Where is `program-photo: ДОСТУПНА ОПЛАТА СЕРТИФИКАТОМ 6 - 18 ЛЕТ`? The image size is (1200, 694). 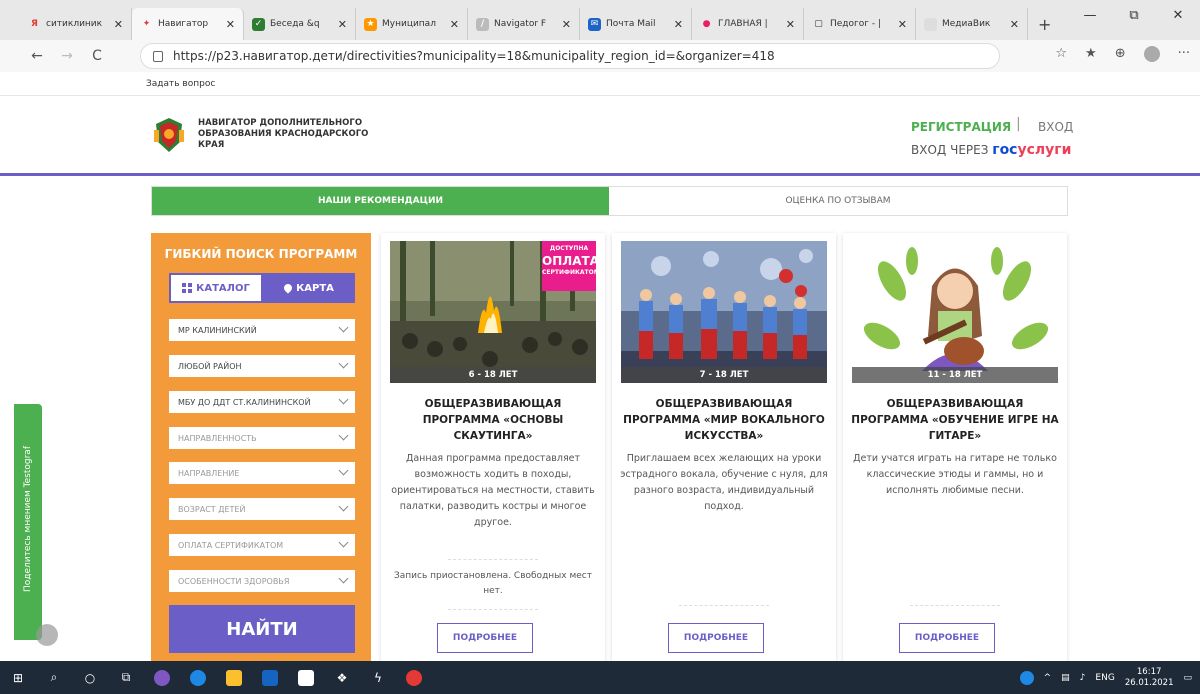 program-photo: ДОСТУПНА ОПЛАТА СЕРТИФИКАТОМ 6 - 18 ЛЕТ is located at coordinates (493, 312).